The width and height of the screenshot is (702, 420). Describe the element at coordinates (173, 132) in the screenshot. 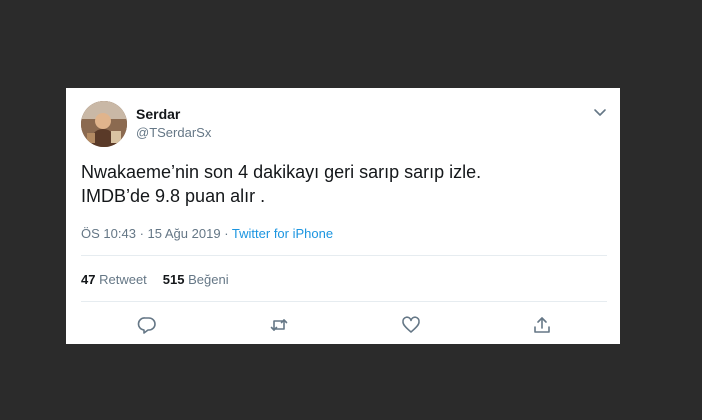

I see `user-handle: @TSerdarSx` at that location.